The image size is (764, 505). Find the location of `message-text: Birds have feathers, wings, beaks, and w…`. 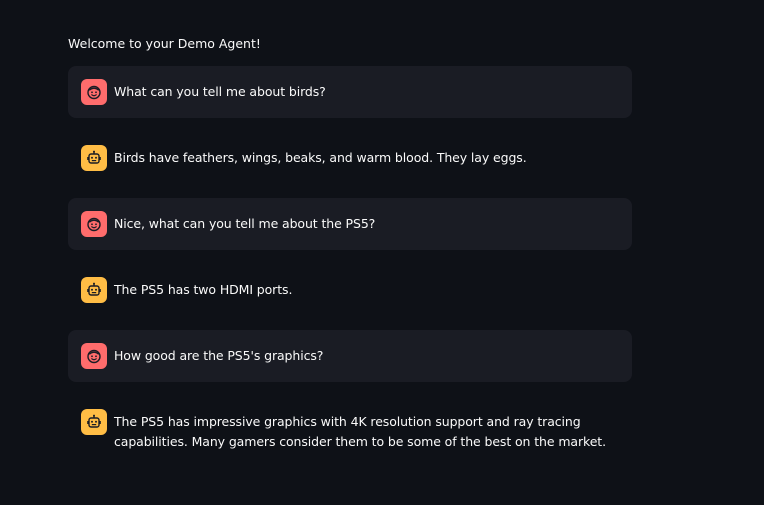

message-text: Birds have feathers, wings, beaks, and w… is located at coordinates (320, 157).